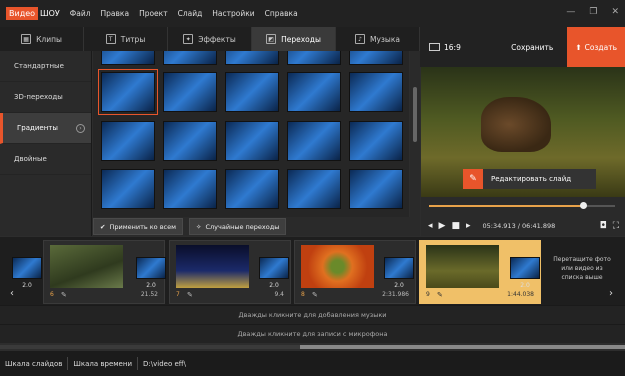 This screenshot has height=376, width=625. What do you see at coordinates (532, 47) in the screenshot?
I see `save-button: Сохранить` at bounding box center [532, 47].